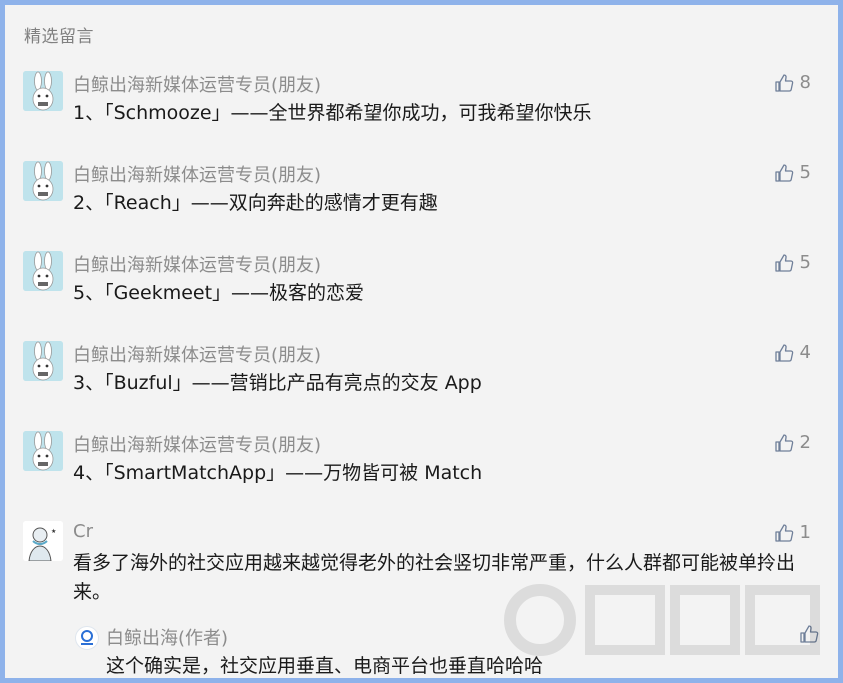 The image size is (843, 683). What do you see at coordinates (87, 638) in the screenshot?
I see `baijing-logo-icon` at bounding box center [87, 638].